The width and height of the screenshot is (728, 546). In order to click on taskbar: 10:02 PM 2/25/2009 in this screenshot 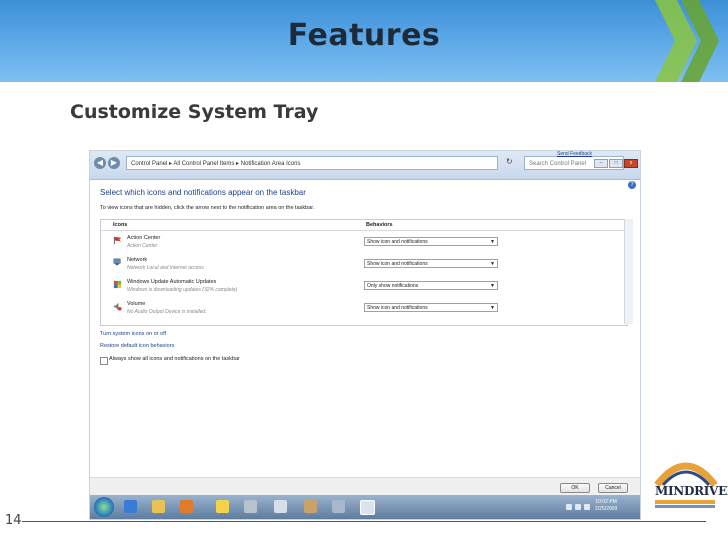, I will do `click(365, 507)`.